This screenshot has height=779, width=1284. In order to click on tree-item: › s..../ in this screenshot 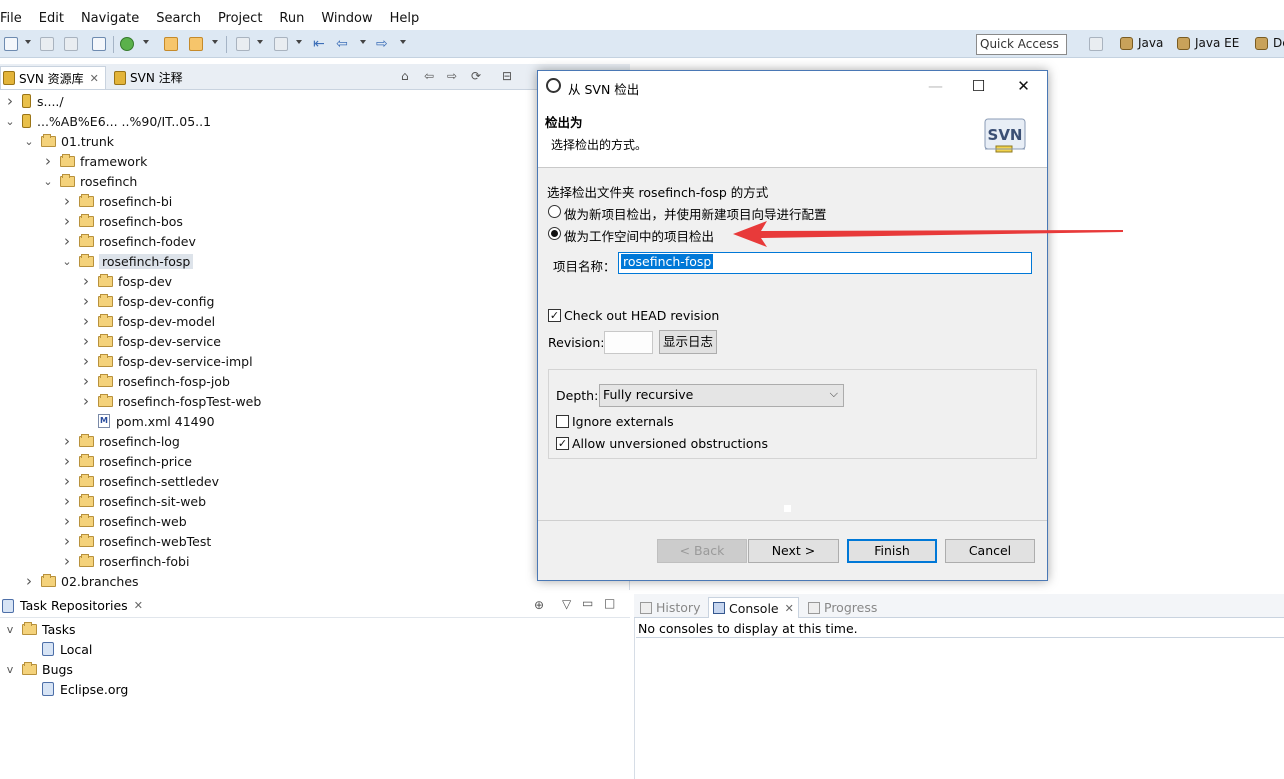, I will do `click(34, 101)`.